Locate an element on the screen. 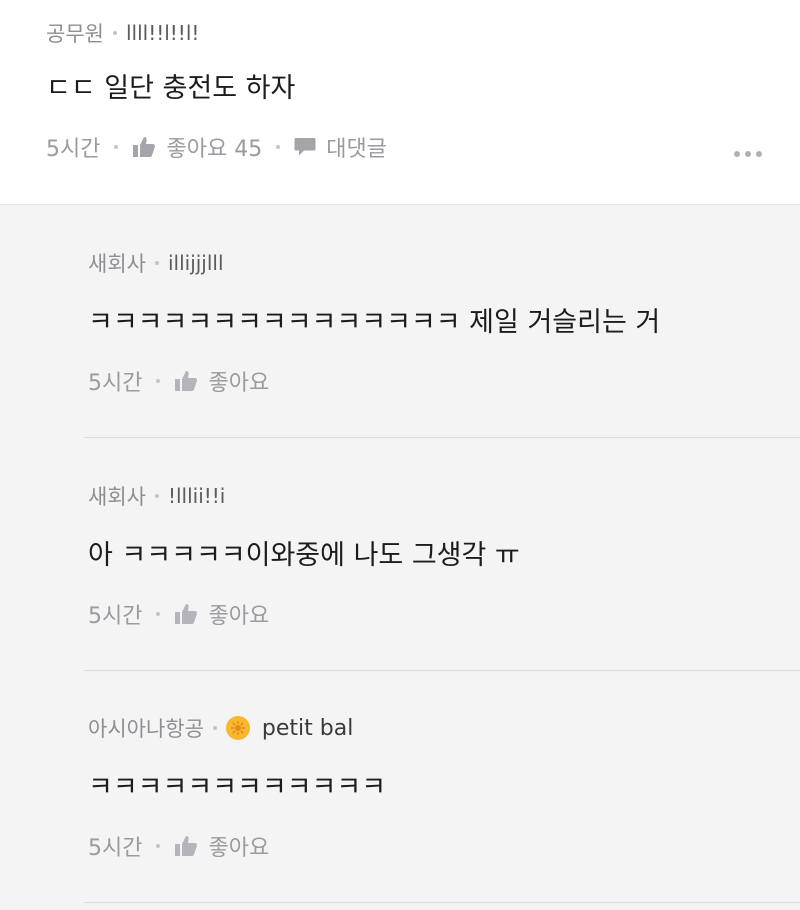 This screenshot has height=910, width=800. more-dots-icon is located at coordinates (748, 154).